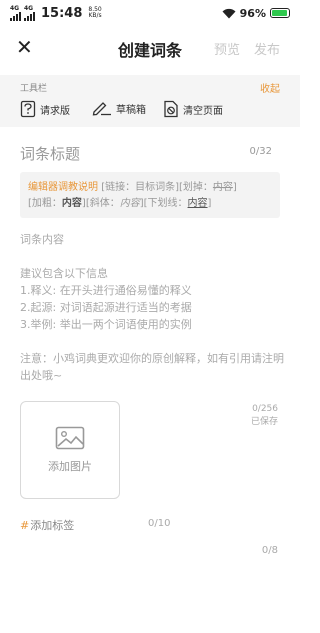  What do you see at coordinates (203, 111) in the screenshot?
I see `clear-page-label: 清空页面` at bounding box center [203, 111].